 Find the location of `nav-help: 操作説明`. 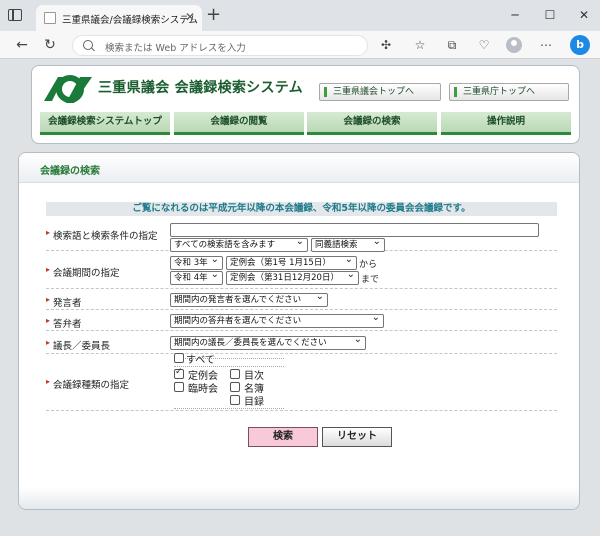

nav-help: 操作説明 is located at coordinates (506, 123).